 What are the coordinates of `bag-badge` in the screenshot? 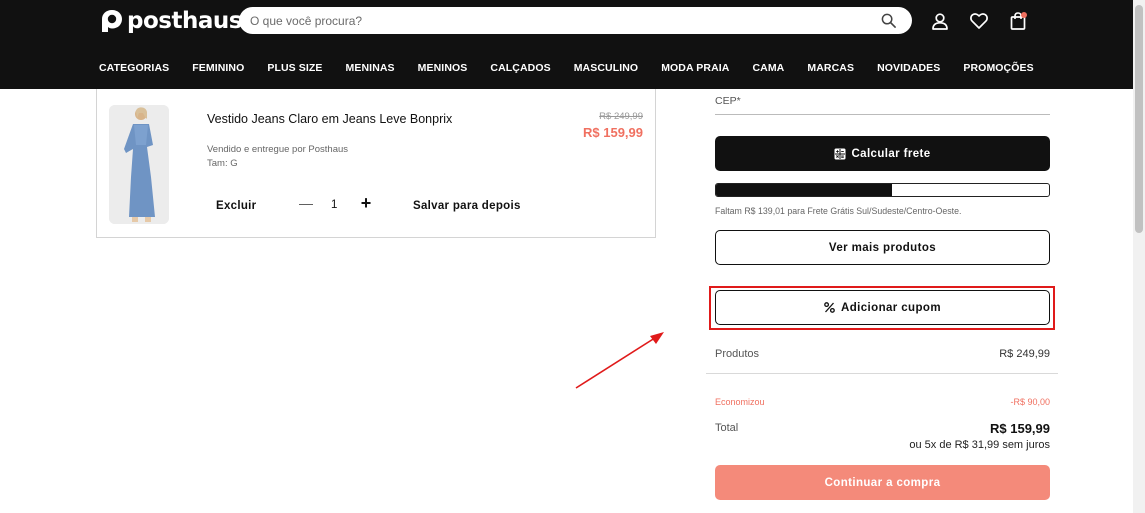 It's located at (1024, 15).